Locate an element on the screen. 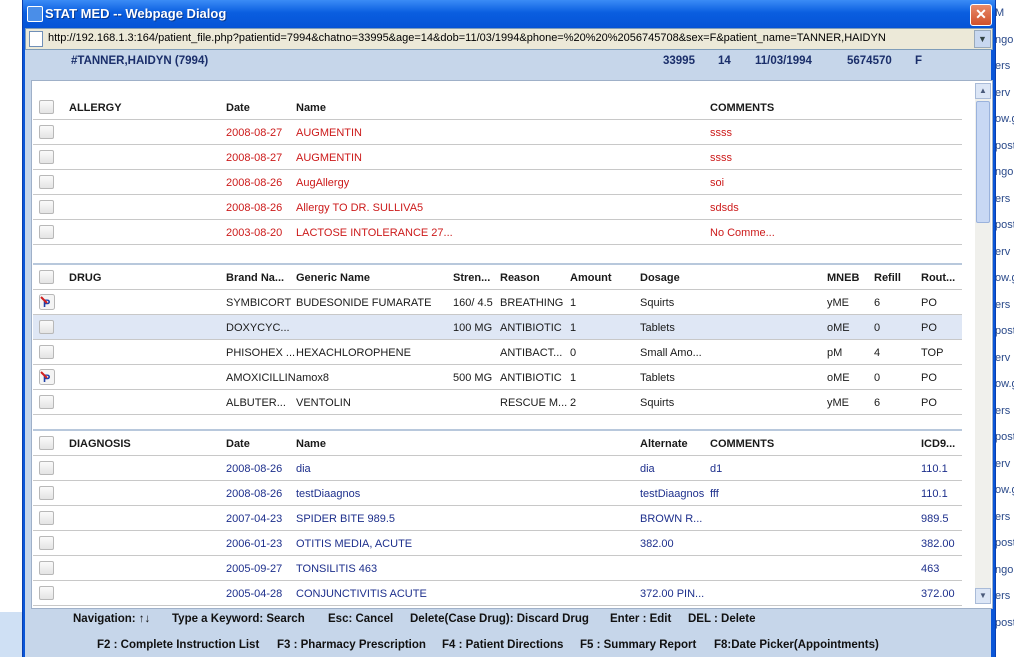 The height and width of the screenshot is (657, 1014). allergy-date: 2008-08-26 is located at coordinates (254, 208).